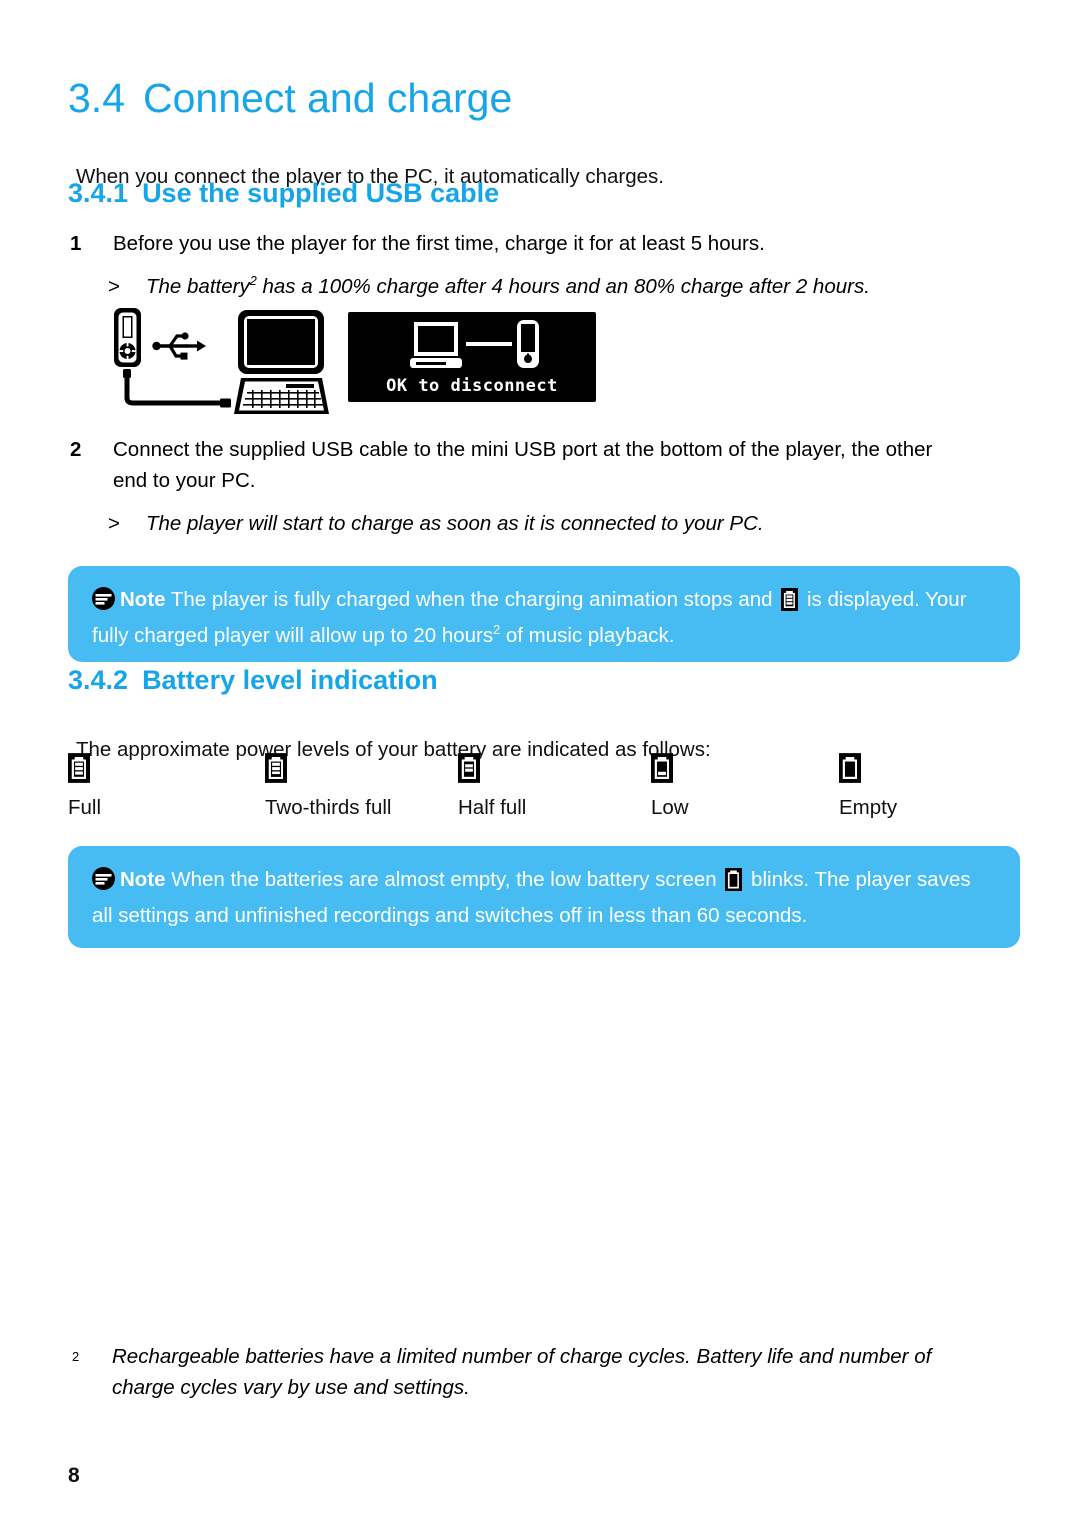  What do you see at coordinates (114, 523) in the screenshot?
I see `sub-note-2-marker: >` at bounding box center [114, 523].